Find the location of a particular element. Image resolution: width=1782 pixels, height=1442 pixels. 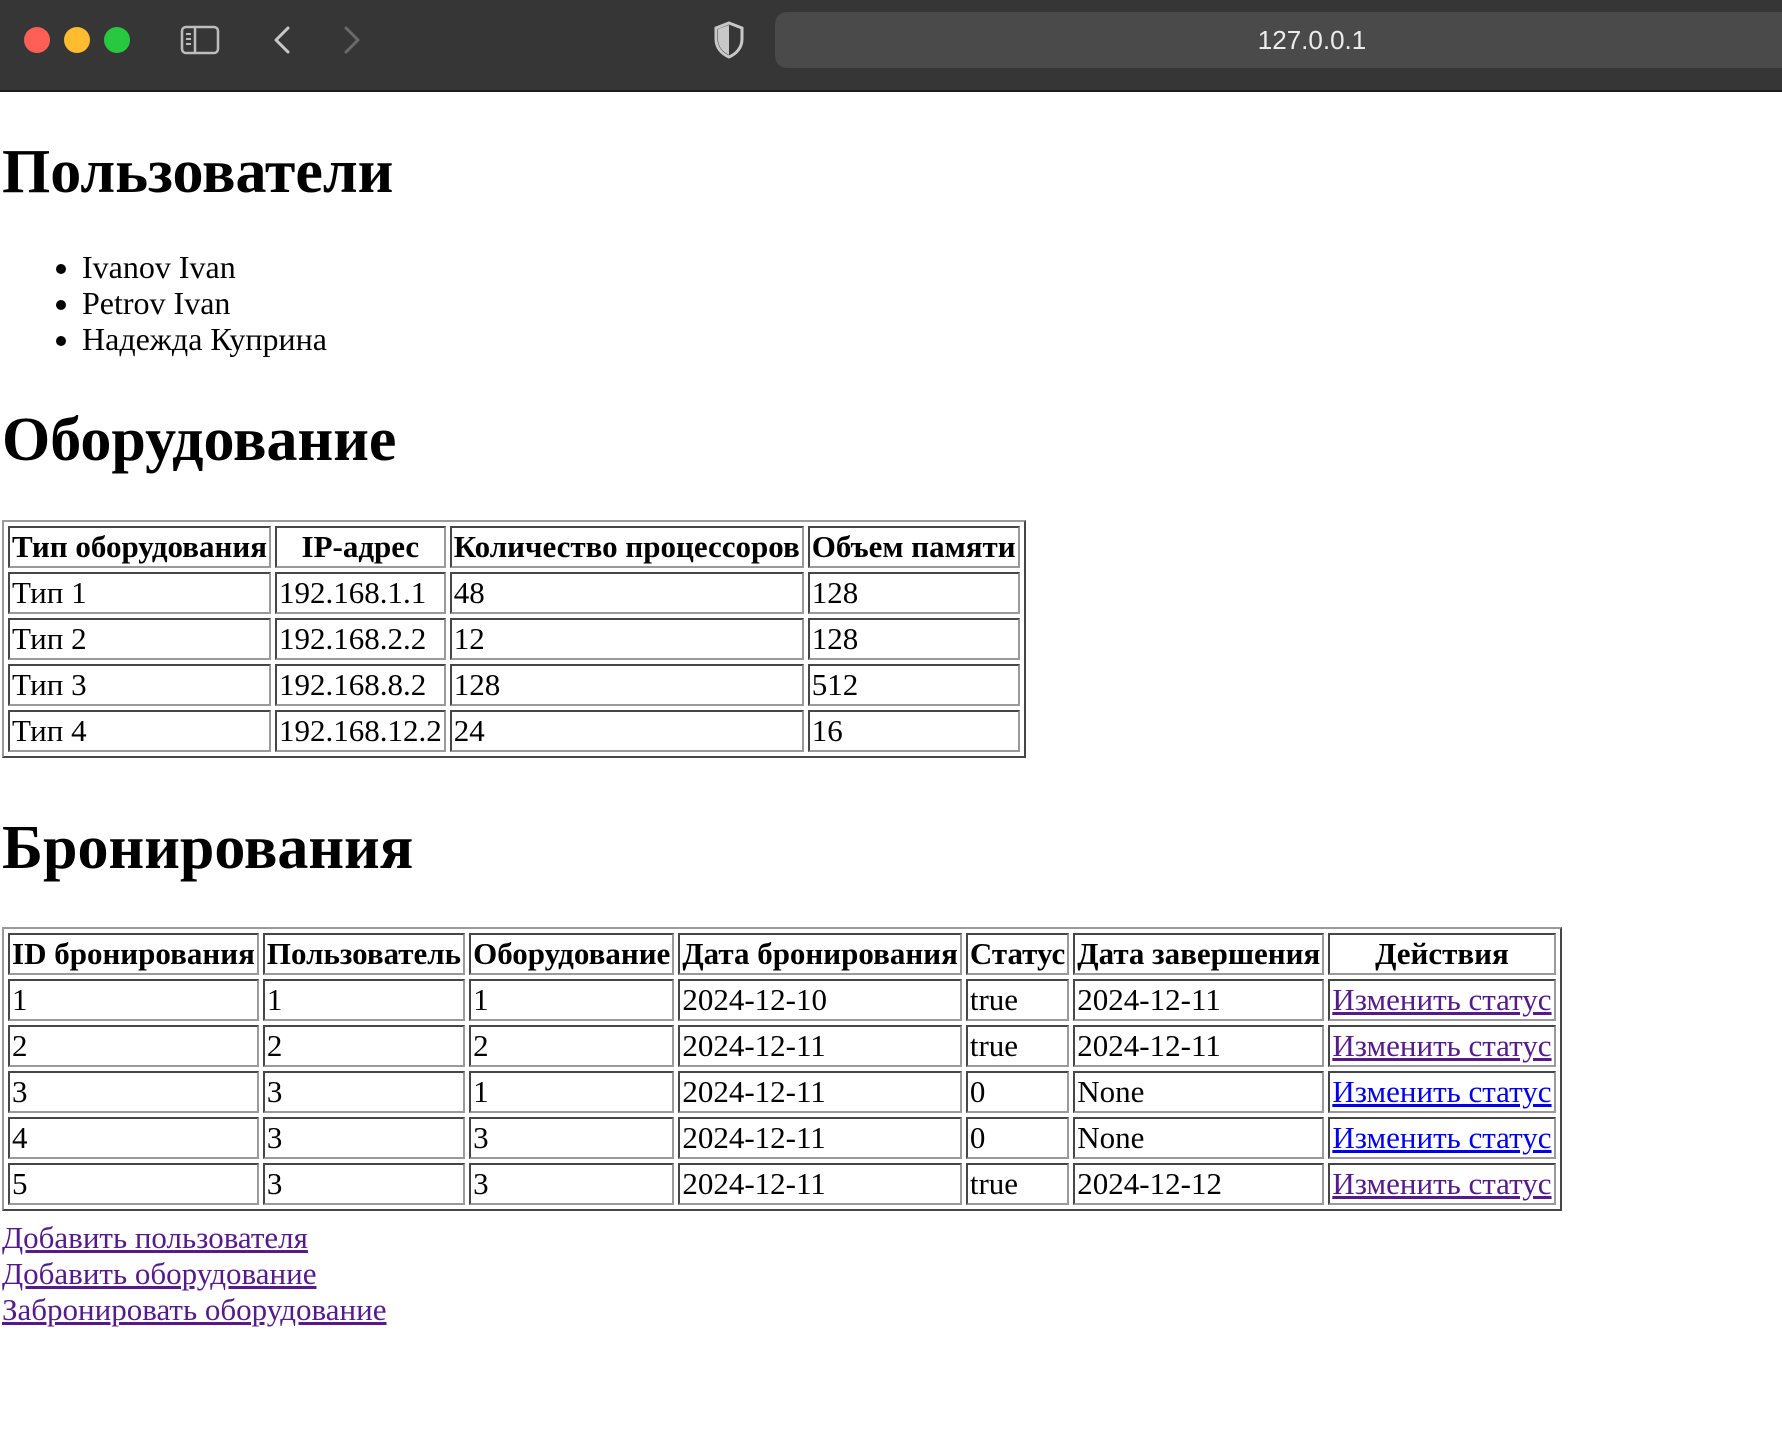

column-header: Дата бронирования is located at coordinates (820, 954).